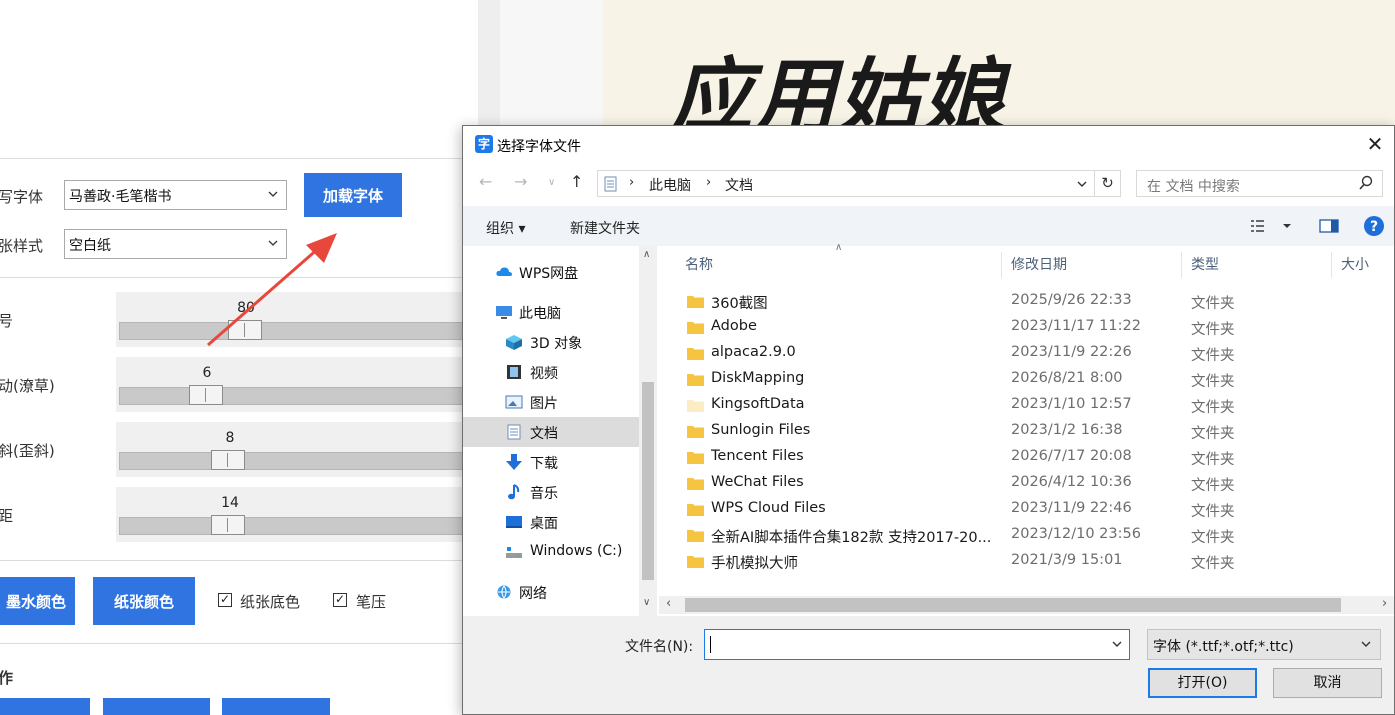  Describe the element at coordinates (1067, 560) in the screenshot. I see `file-date: 2021/3/9 15:01` at that location.